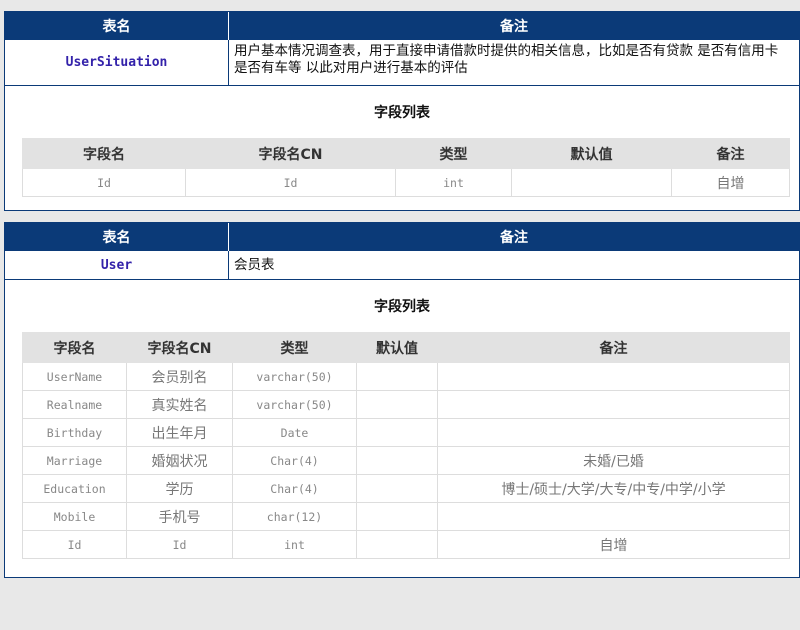 The height and width of the screenshot is (630, 800). What do you see at coordinates (254, 264) in the screenshot?
I see `table-remark: 会员表` at bounding box center [254, 264].